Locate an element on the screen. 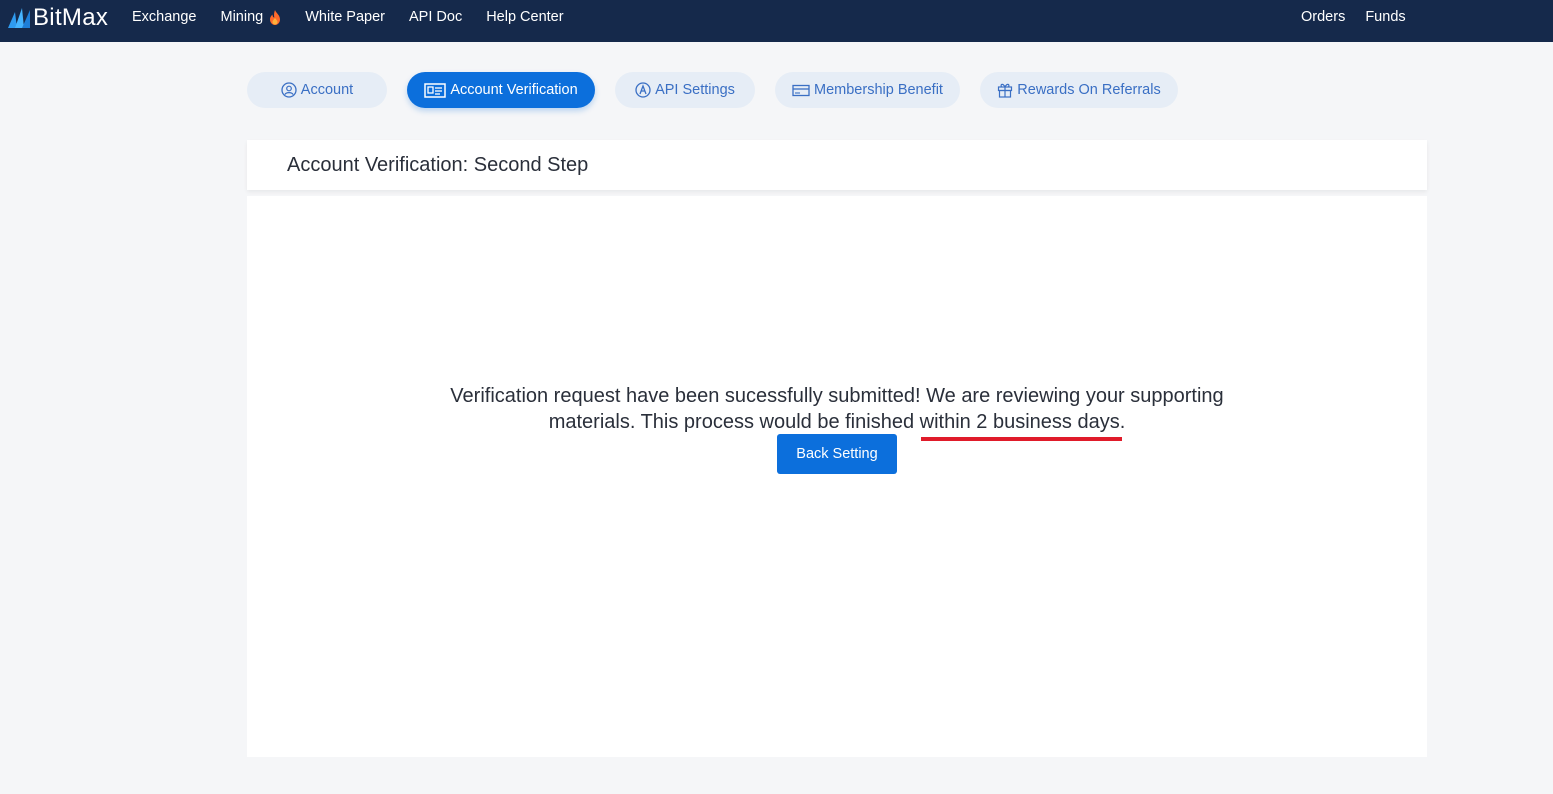 The height and width of the screenshot is (794, 1553). nav-help-center-label: Help Center is located at coordinates (525, 17).